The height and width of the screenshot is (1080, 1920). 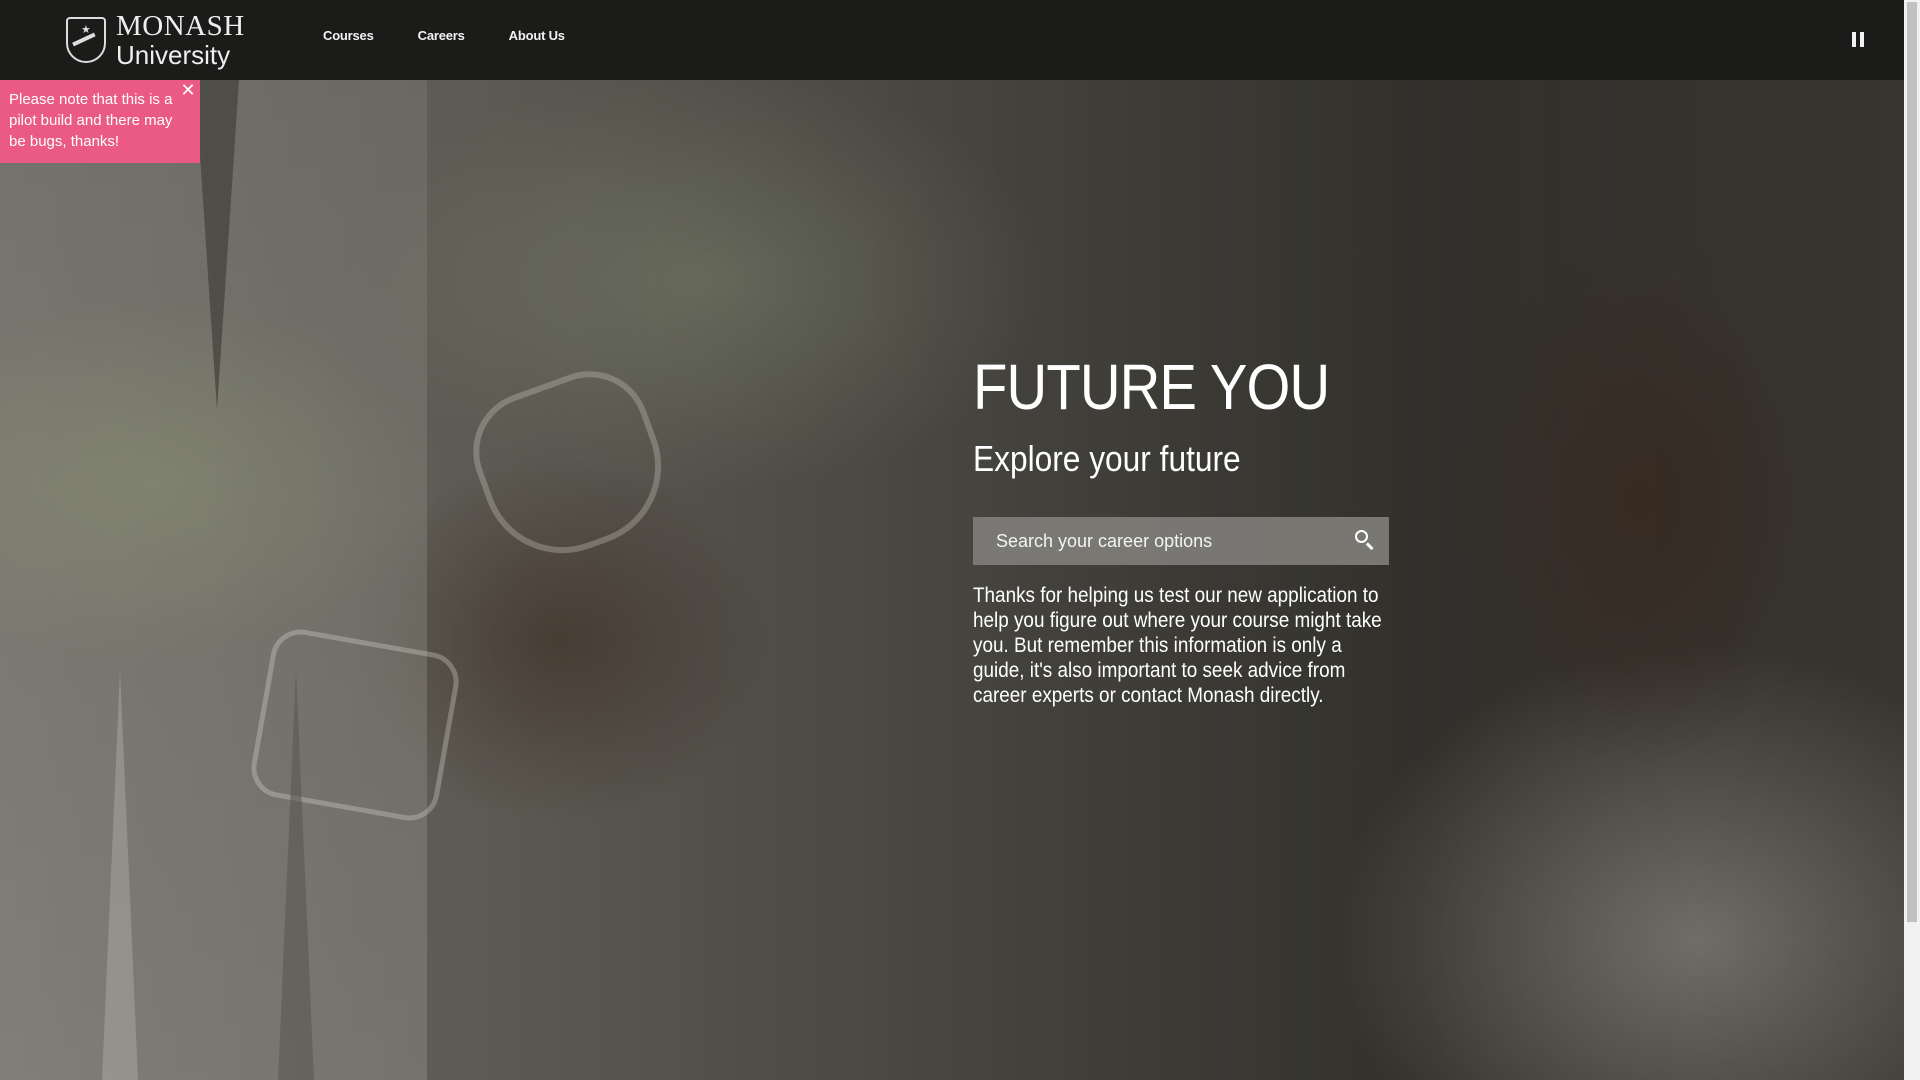 What do you see at coordinates (180, 26) in the screenshot?
I see `logo-line-1: MONASH` at bounding box center [180, 26].